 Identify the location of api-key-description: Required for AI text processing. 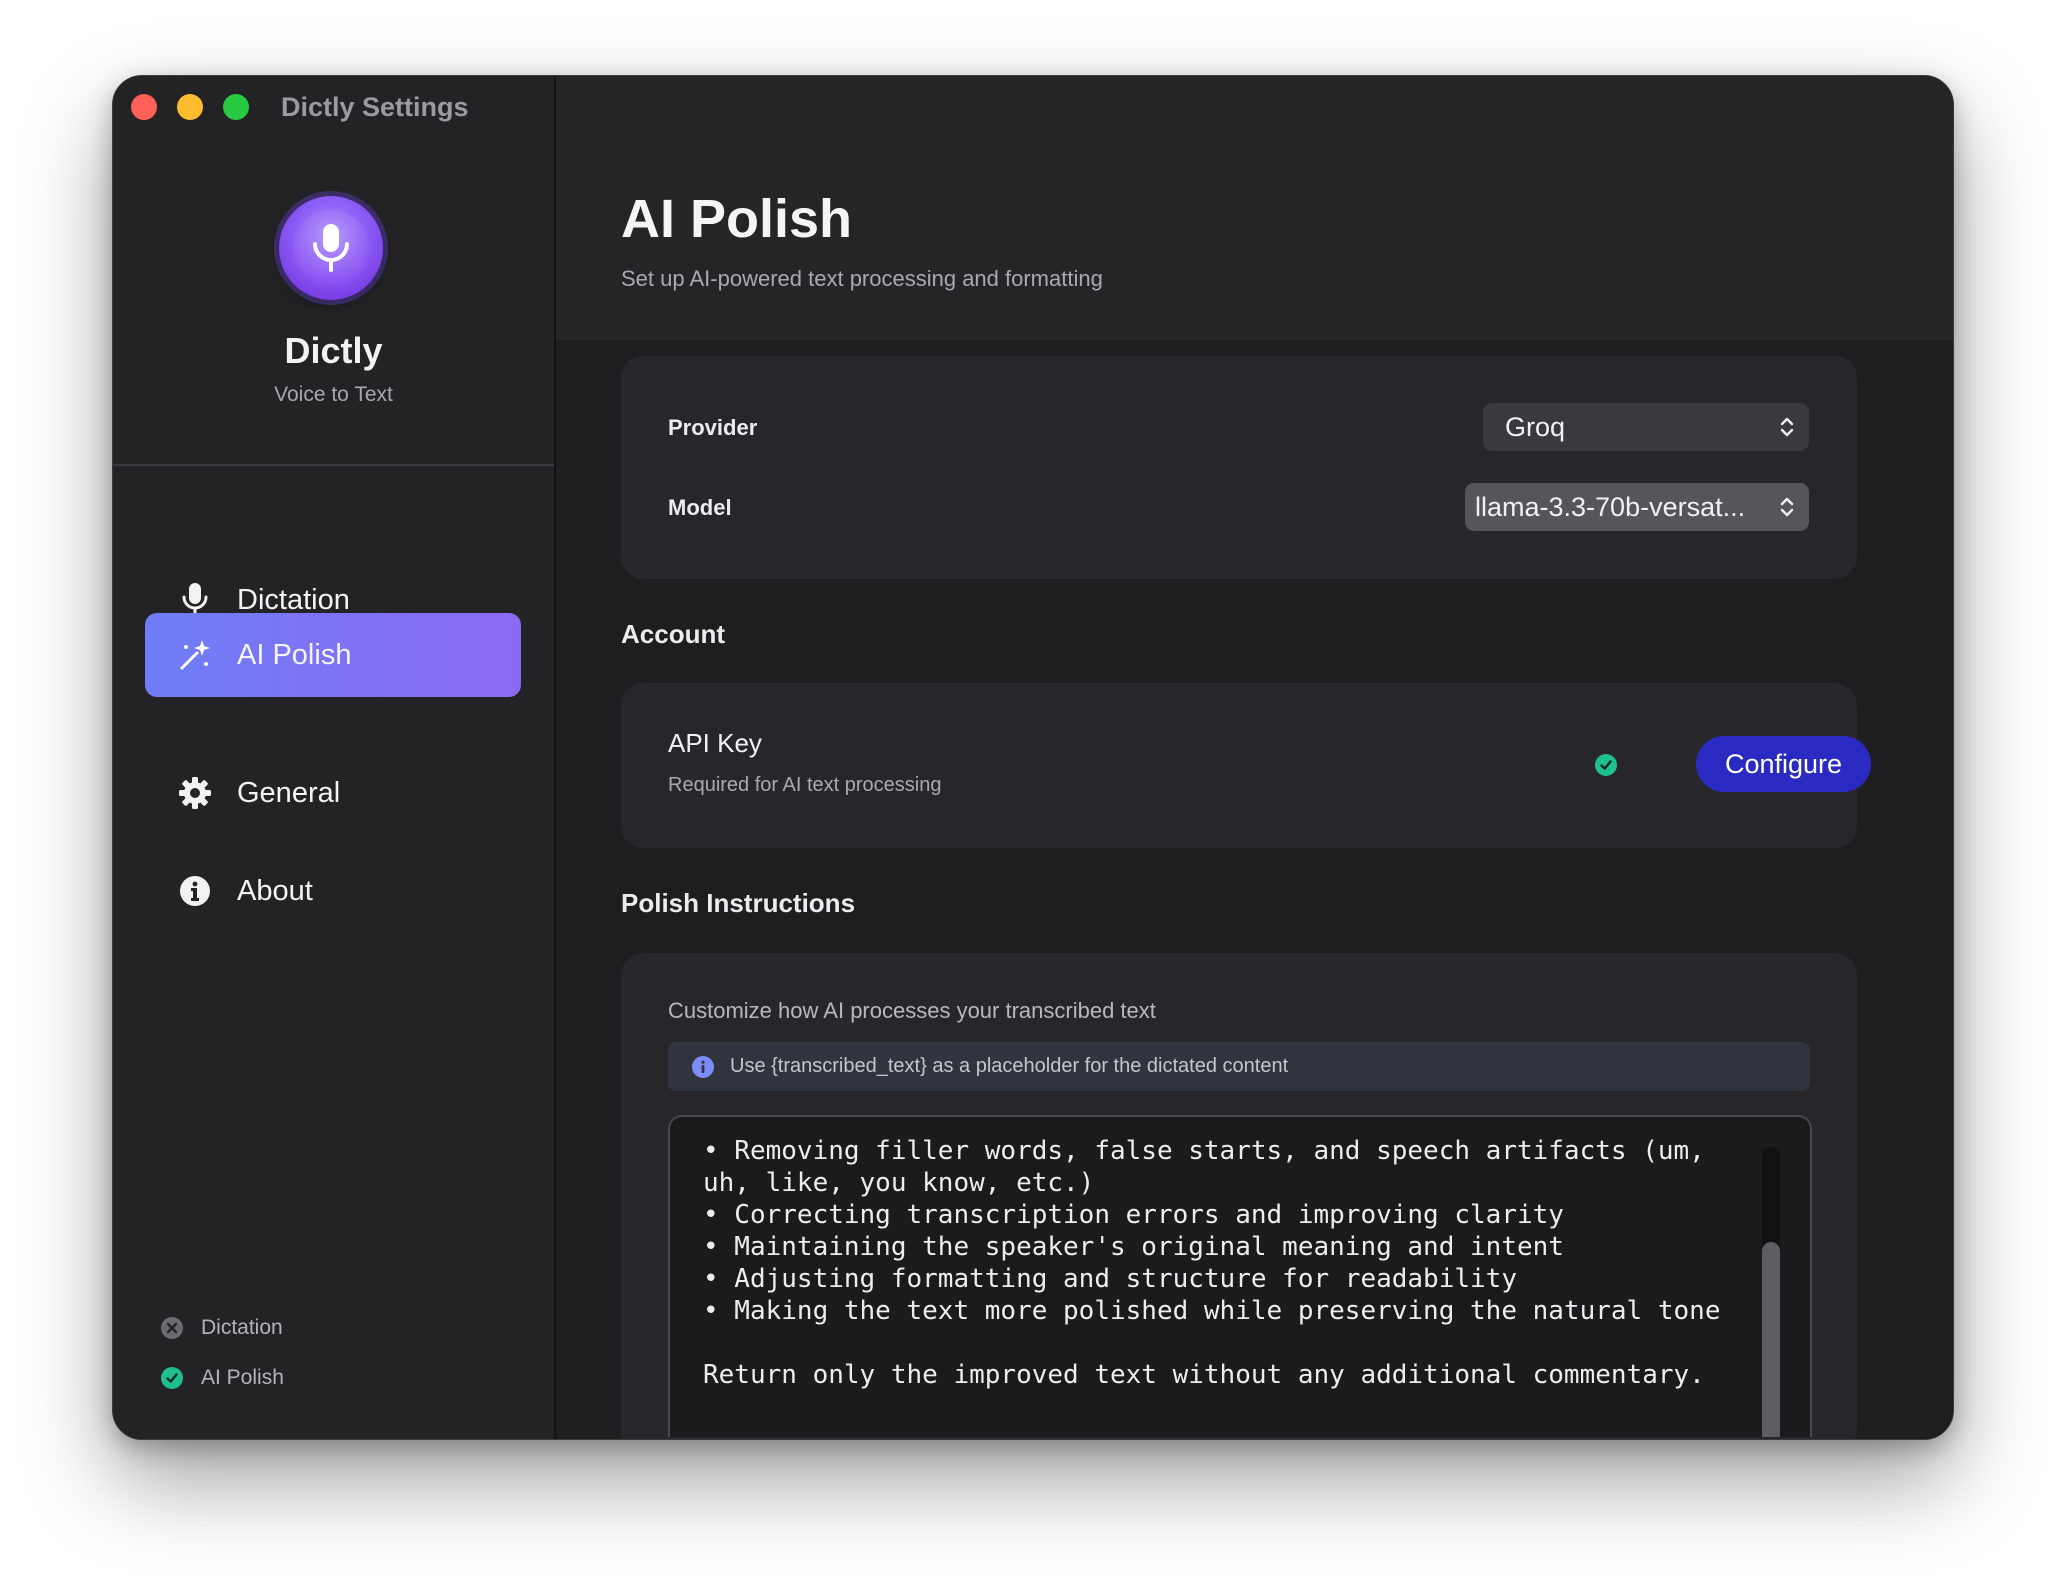
(805, 785).